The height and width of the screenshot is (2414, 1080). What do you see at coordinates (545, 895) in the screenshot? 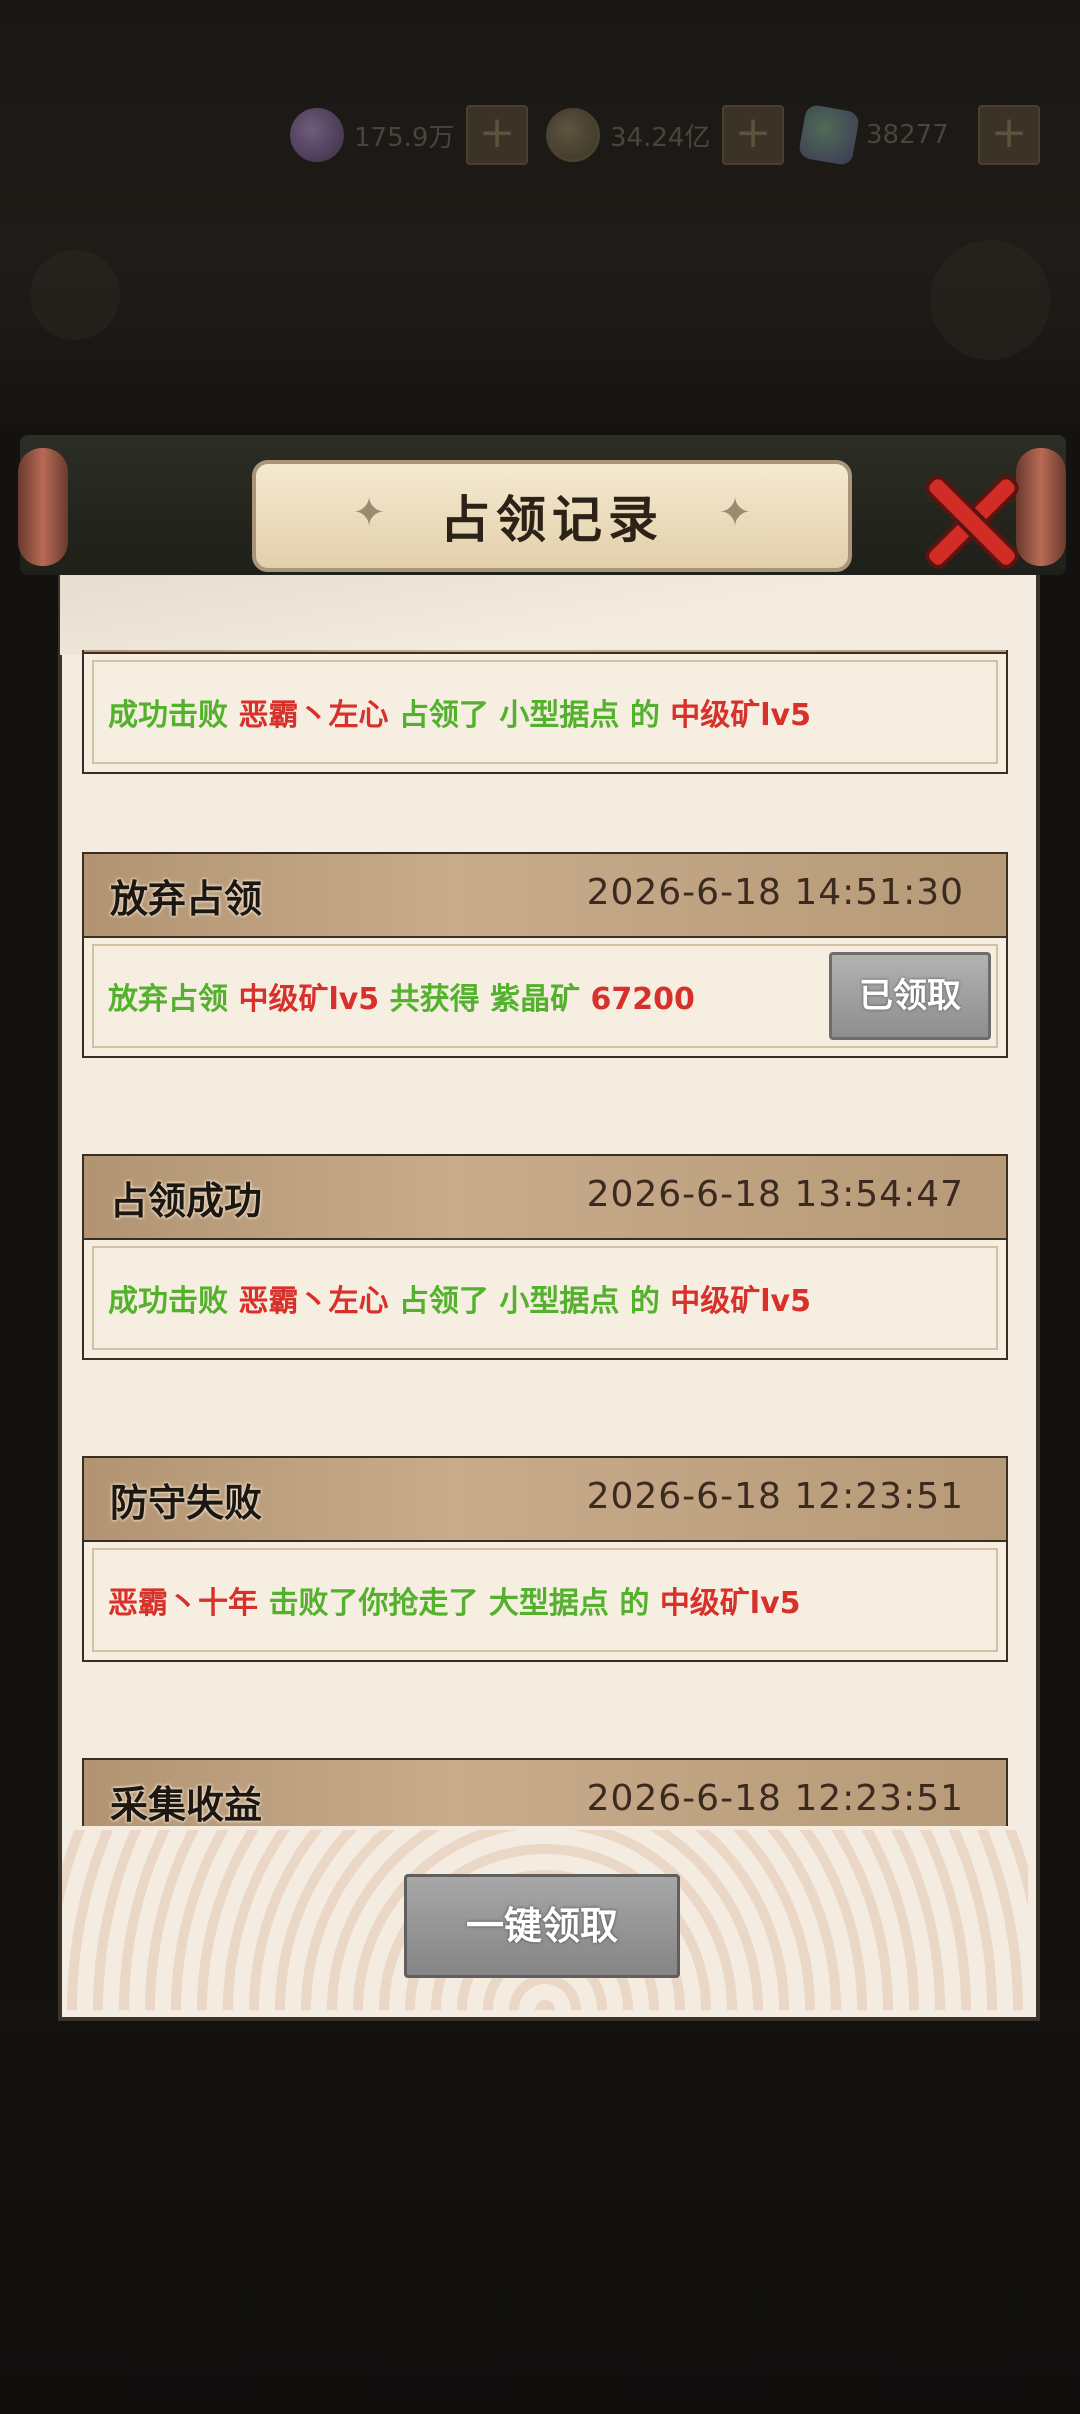
I see `entry-header: 放弃占领 2026-6-18 14:51:30` at bounding box center [545, 895].